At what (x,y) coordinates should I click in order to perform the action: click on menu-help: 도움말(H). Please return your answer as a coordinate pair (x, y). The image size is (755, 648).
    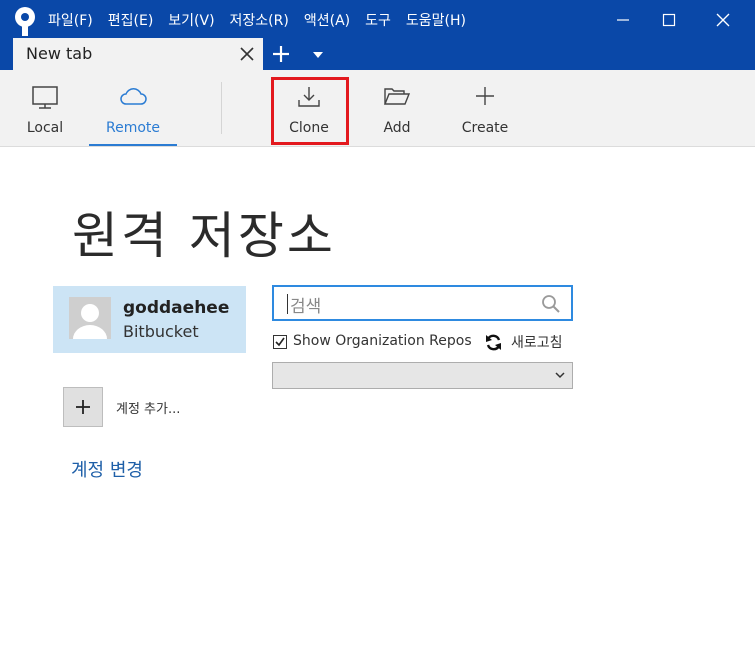
    Looking at the image, I should click on (436, 20).